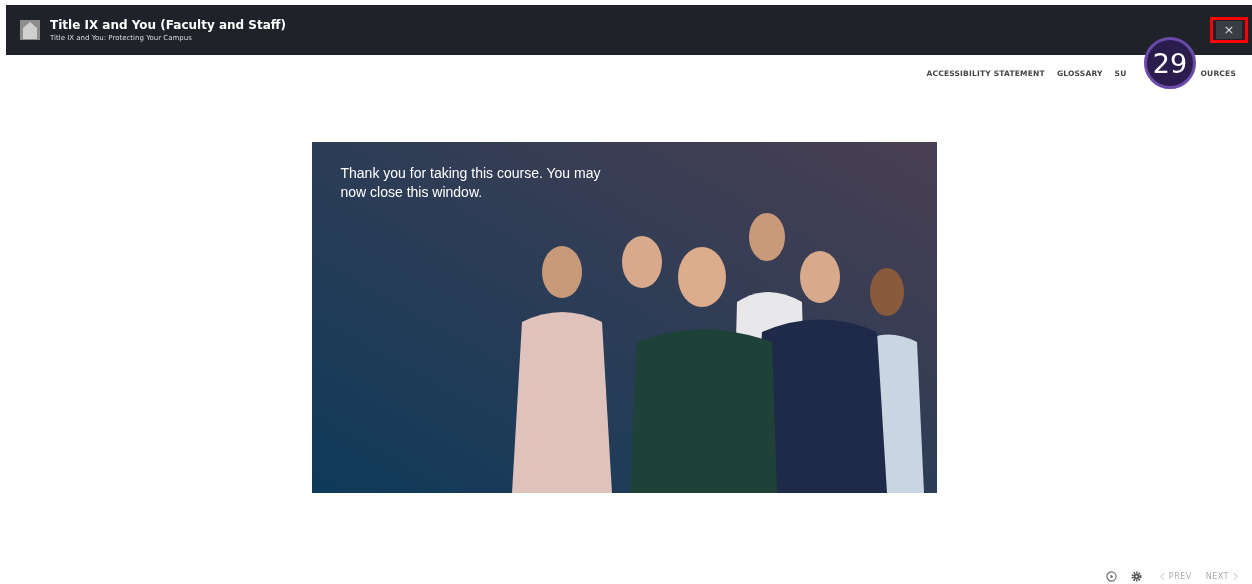 The image size is (1252, 584). What do you see at coordinates (1235, 576) in the screenshot?
I see `chevron-right-icon` at bounding box center [1235, 576].